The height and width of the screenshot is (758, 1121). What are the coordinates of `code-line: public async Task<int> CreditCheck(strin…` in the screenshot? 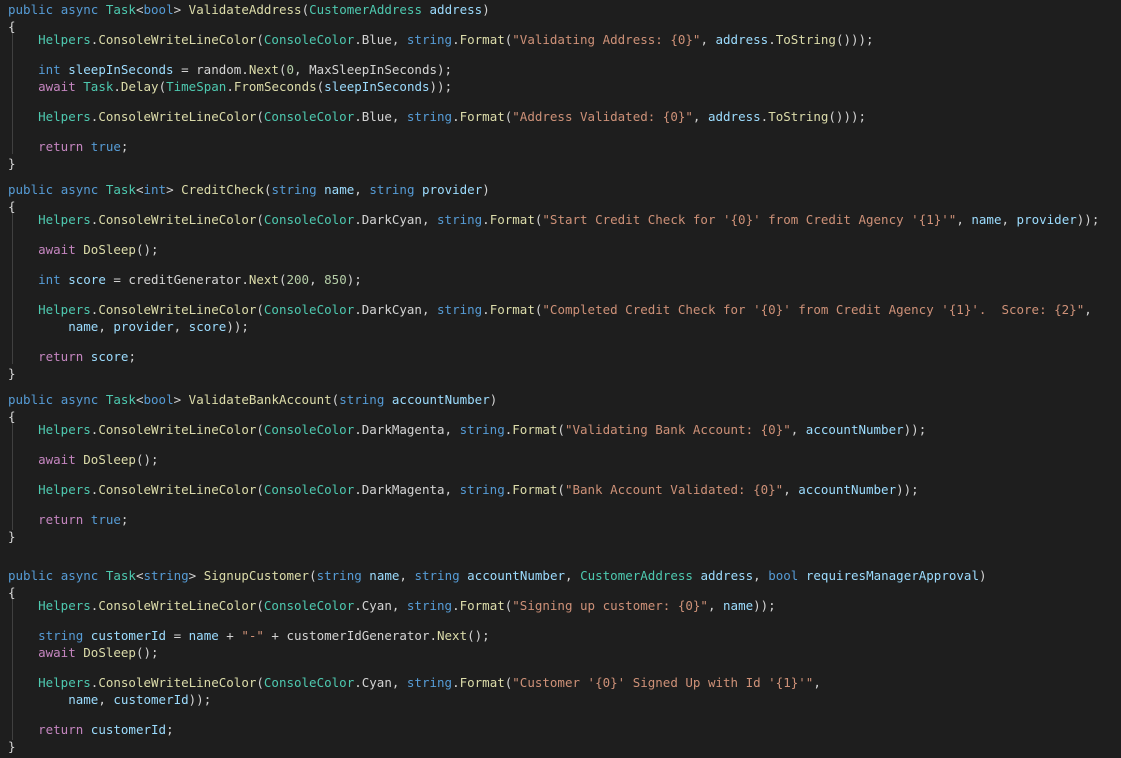 It's located at (249, 190).